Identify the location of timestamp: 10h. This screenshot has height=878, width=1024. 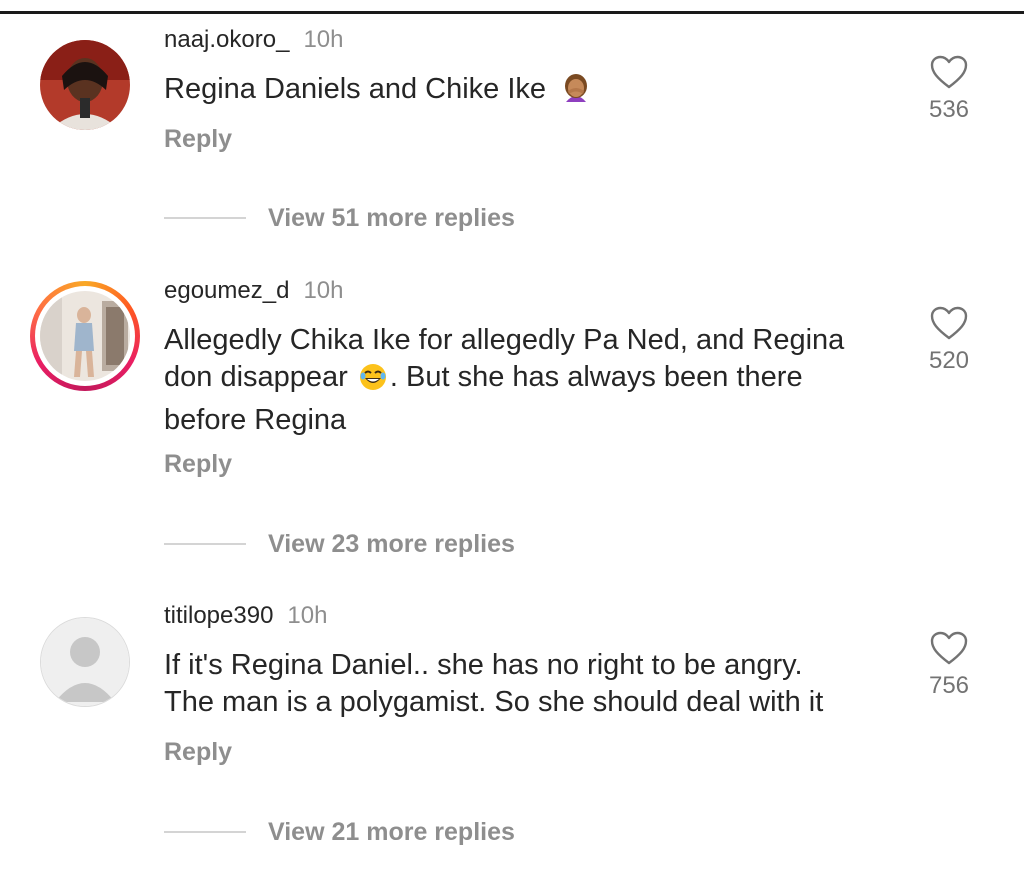
(307, 615).